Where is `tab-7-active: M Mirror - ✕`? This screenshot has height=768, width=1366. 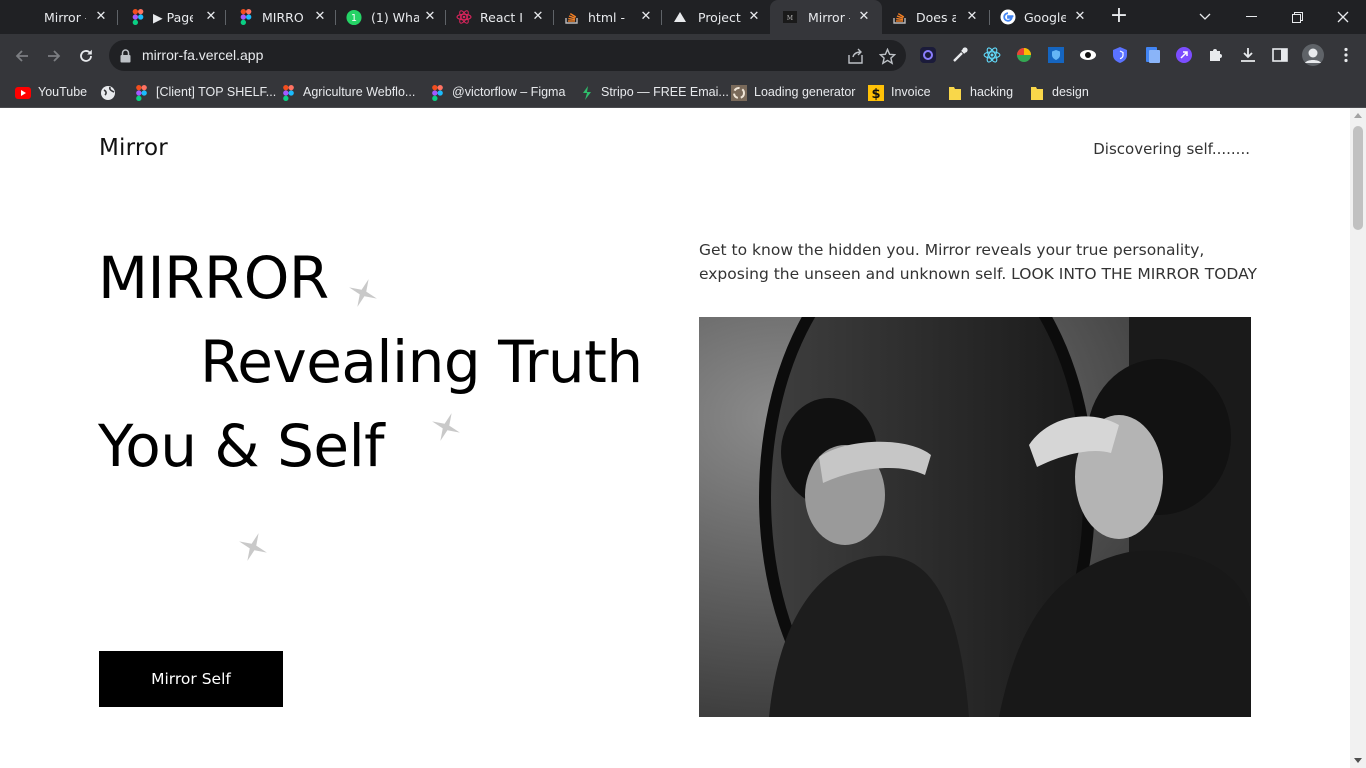
tab-7-active: M Mirror - ✕ is located at coordinates (826, 17).